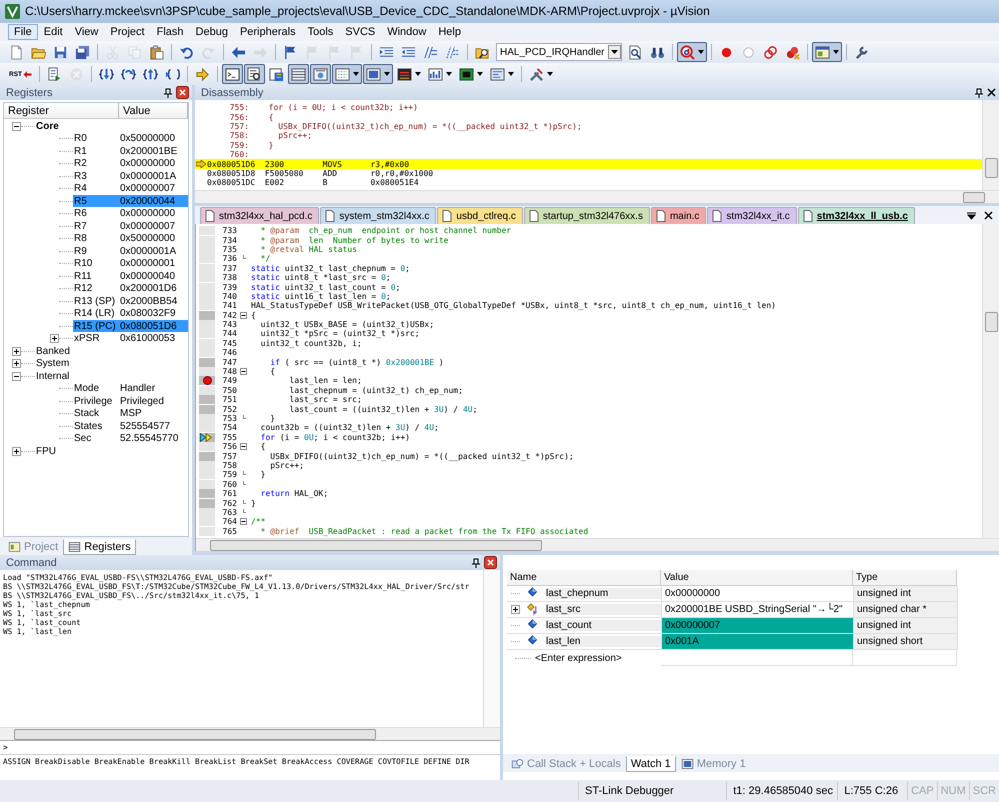  I want to click on menu-item: Debug, so click(212, 32).